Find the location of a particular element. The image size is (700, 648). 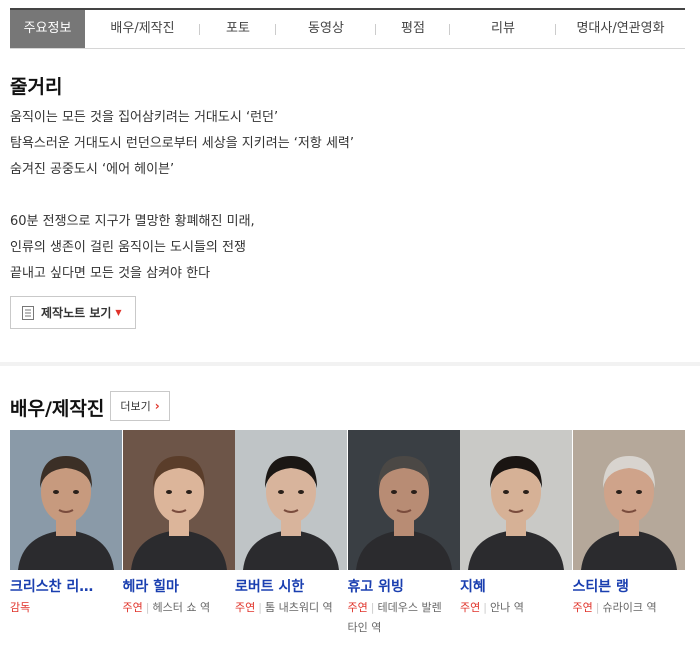

tab-2: 포토 is located at coordinates (238, 29).